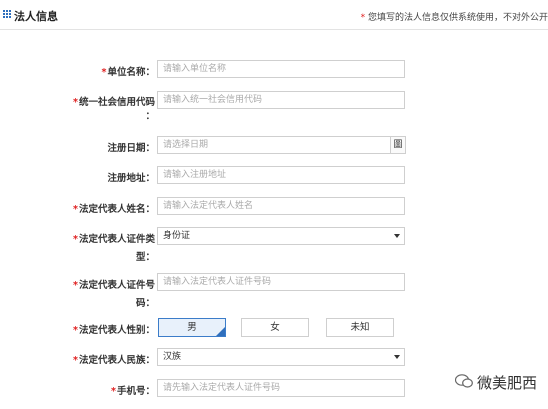 The image size is (548, 409). Describe the element at coordinates (133, 391) in the screenshot. I see `phone-label: *手机号：` at that location.